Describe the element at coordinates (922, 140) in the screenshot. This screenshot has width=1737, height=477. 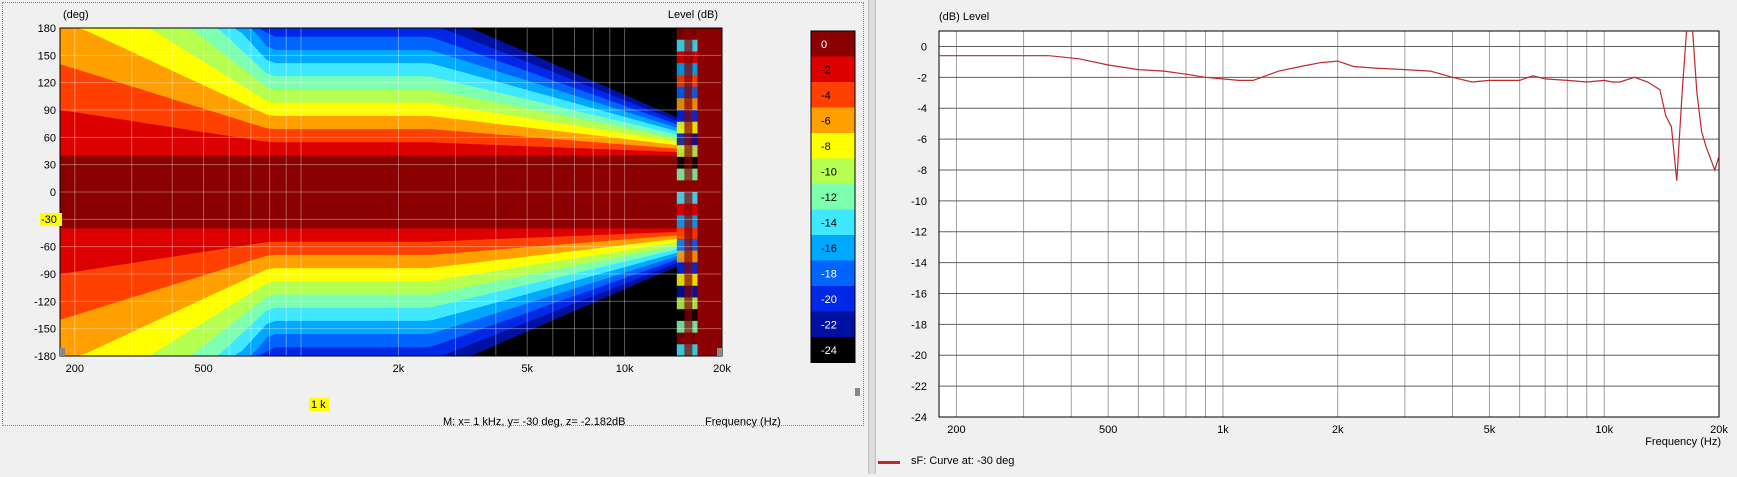
I see `fr-y-tick-label: -6` at that location.